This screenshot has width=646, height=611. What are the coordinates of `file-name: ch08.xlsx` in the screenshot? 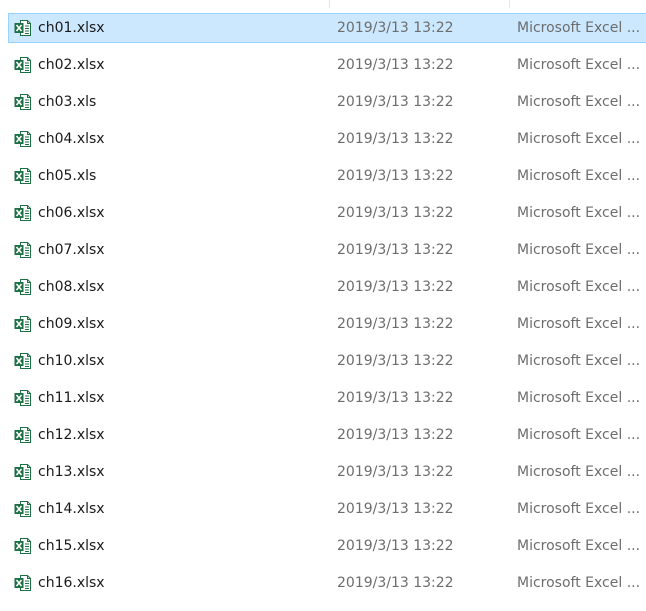 It's located at (71, 287).